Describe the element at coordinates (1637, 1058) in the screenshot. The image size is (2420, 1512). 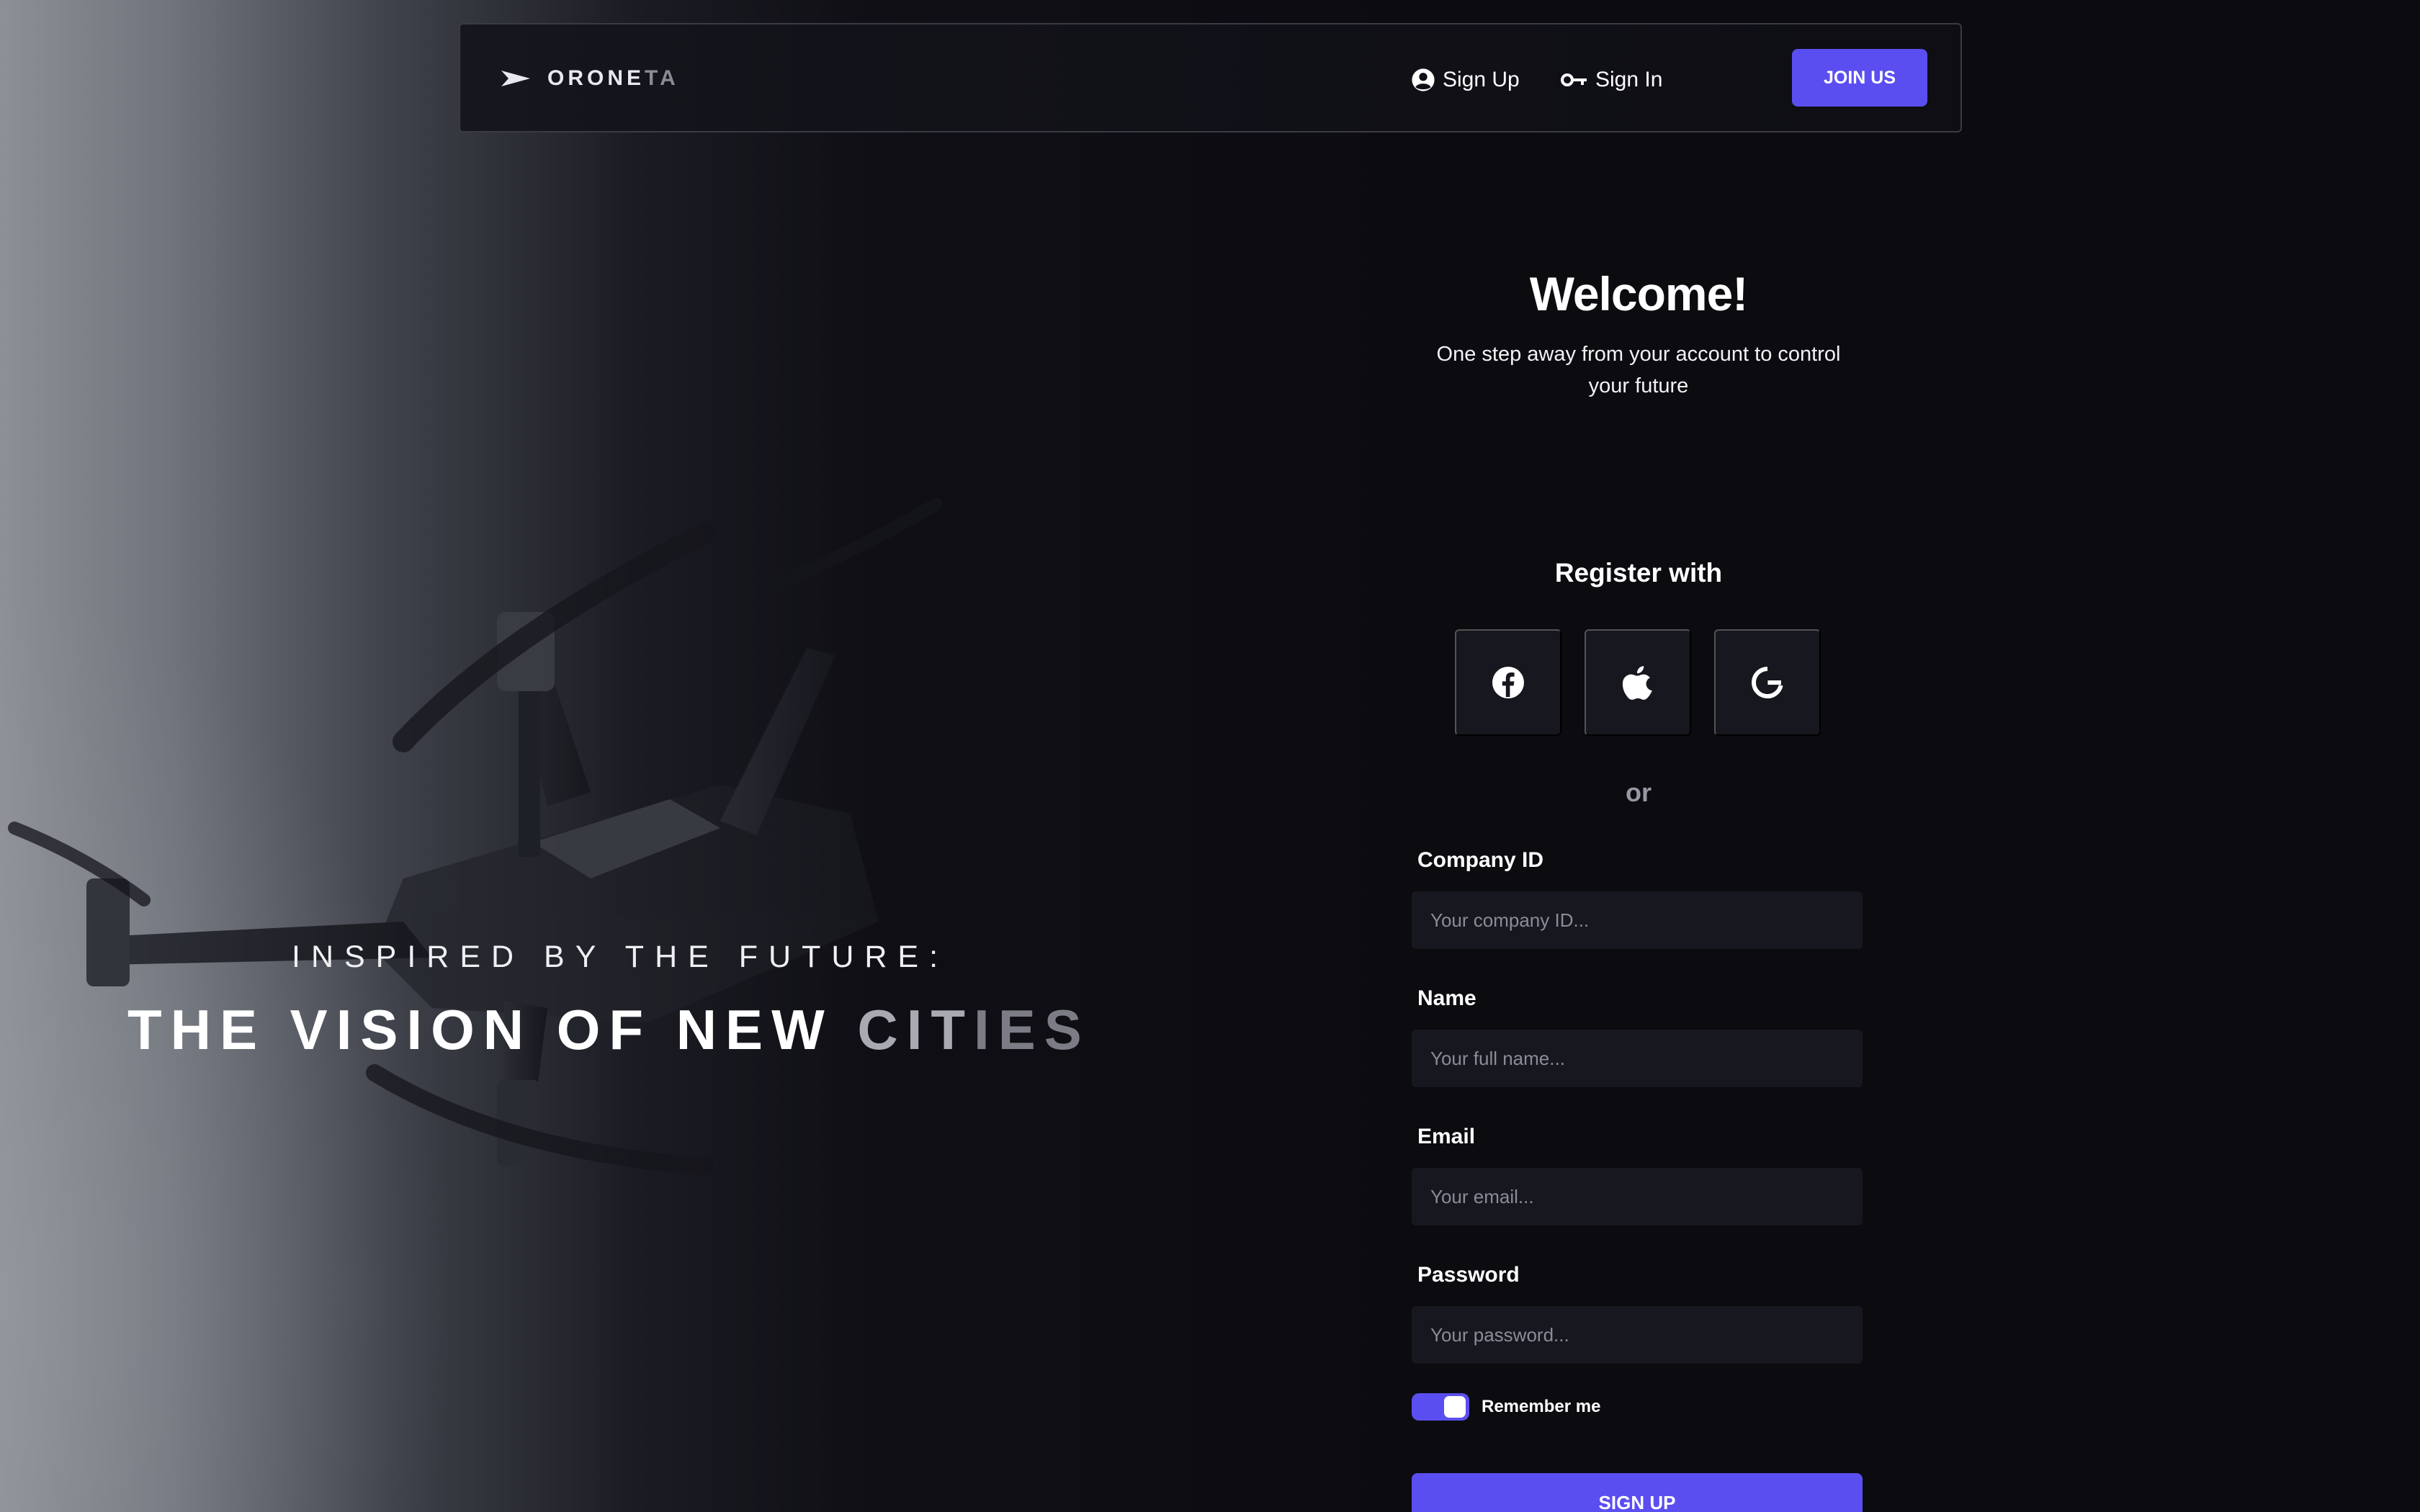
I see `name-input` at that location.